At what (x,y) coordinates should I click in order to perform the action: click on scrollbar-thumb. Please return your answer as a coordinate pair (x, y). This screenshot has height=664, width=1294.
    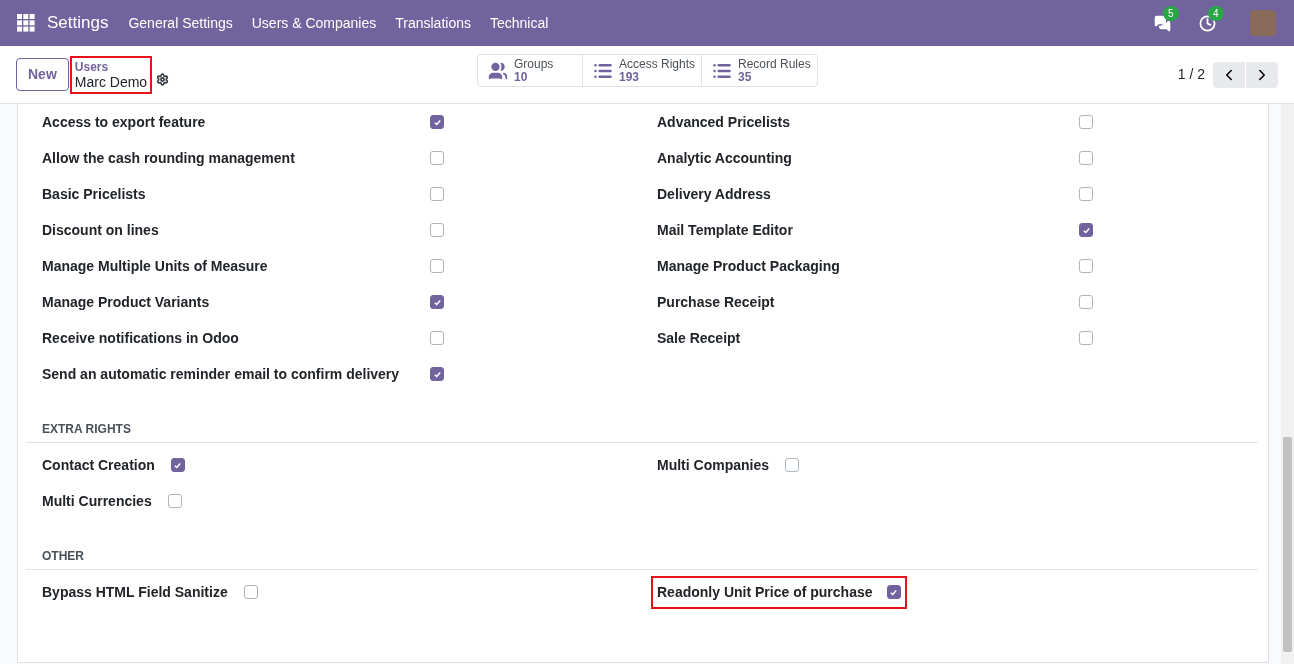
    Looking at the image, I should click on (1287, 544).